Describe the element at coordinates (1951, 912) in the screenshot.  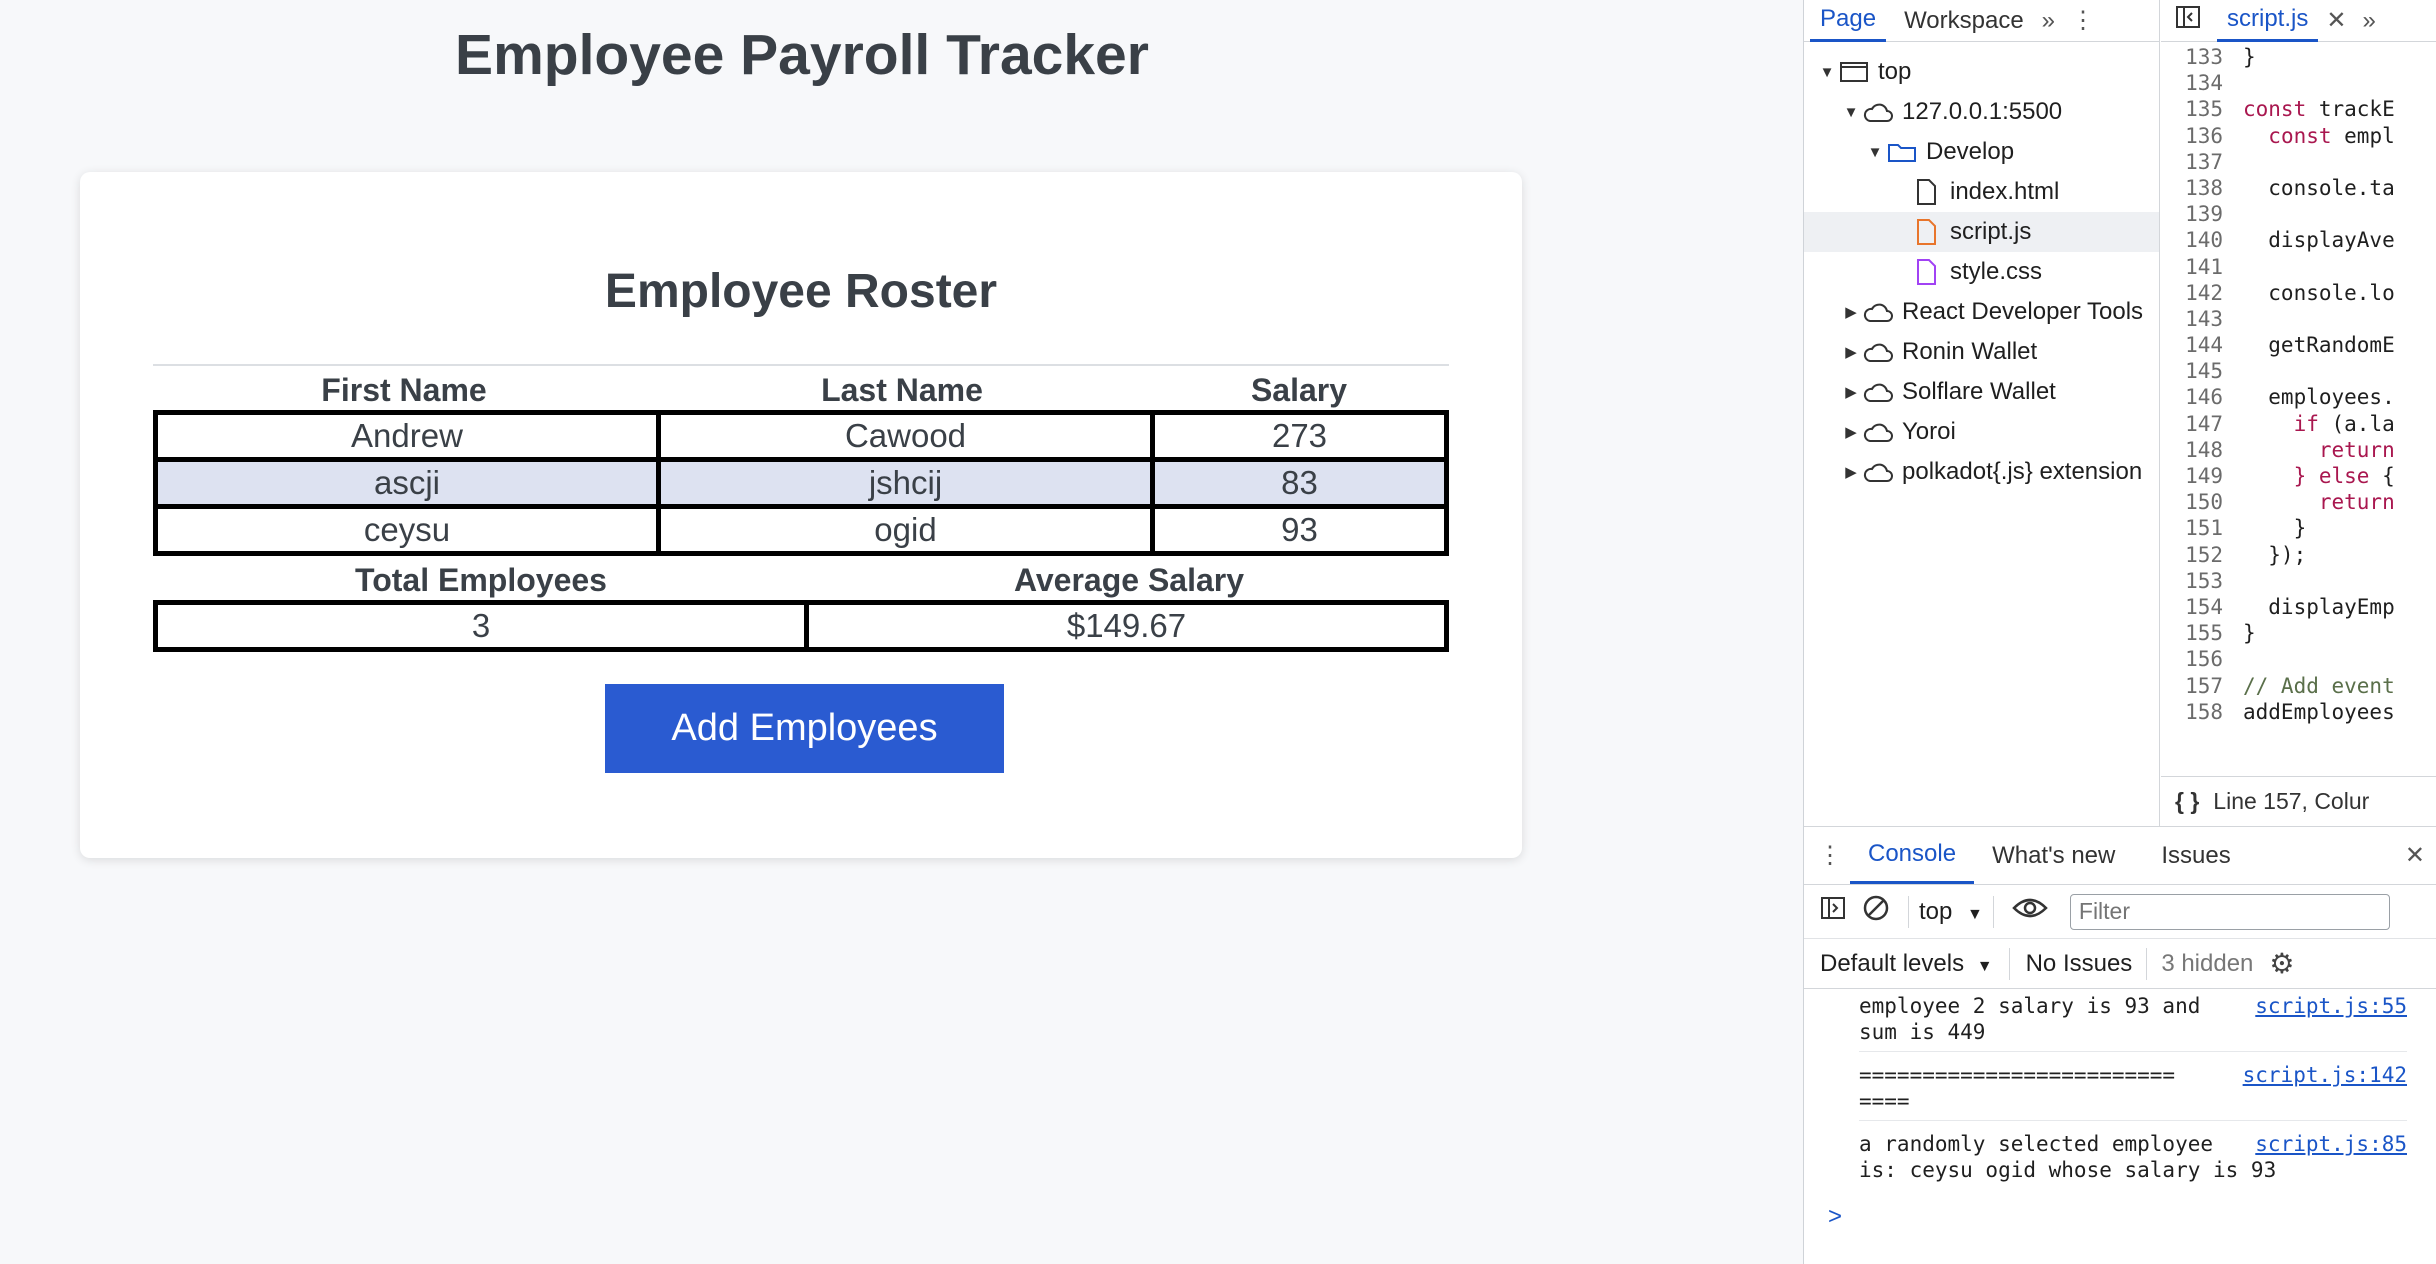
I see `context-selector: top ▼` at that location.